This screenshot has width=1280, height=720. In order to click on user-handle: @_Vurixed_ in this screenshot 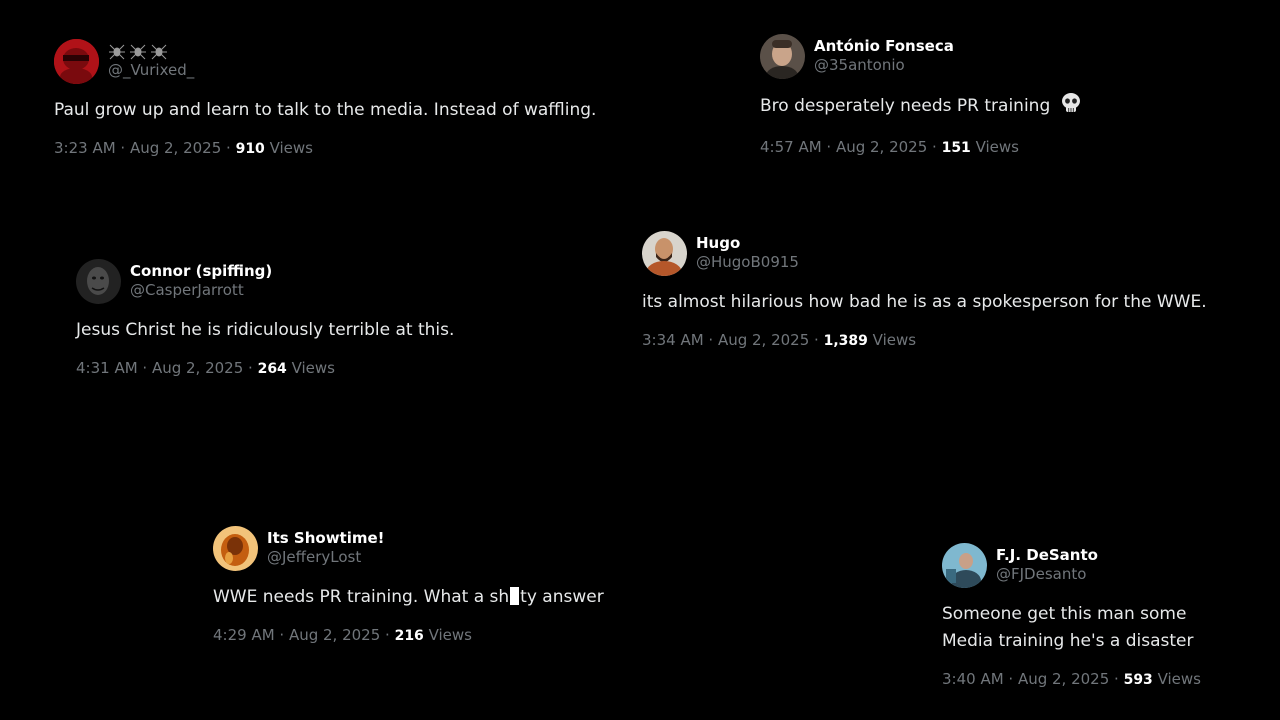, I will do `click(151, 71)`.